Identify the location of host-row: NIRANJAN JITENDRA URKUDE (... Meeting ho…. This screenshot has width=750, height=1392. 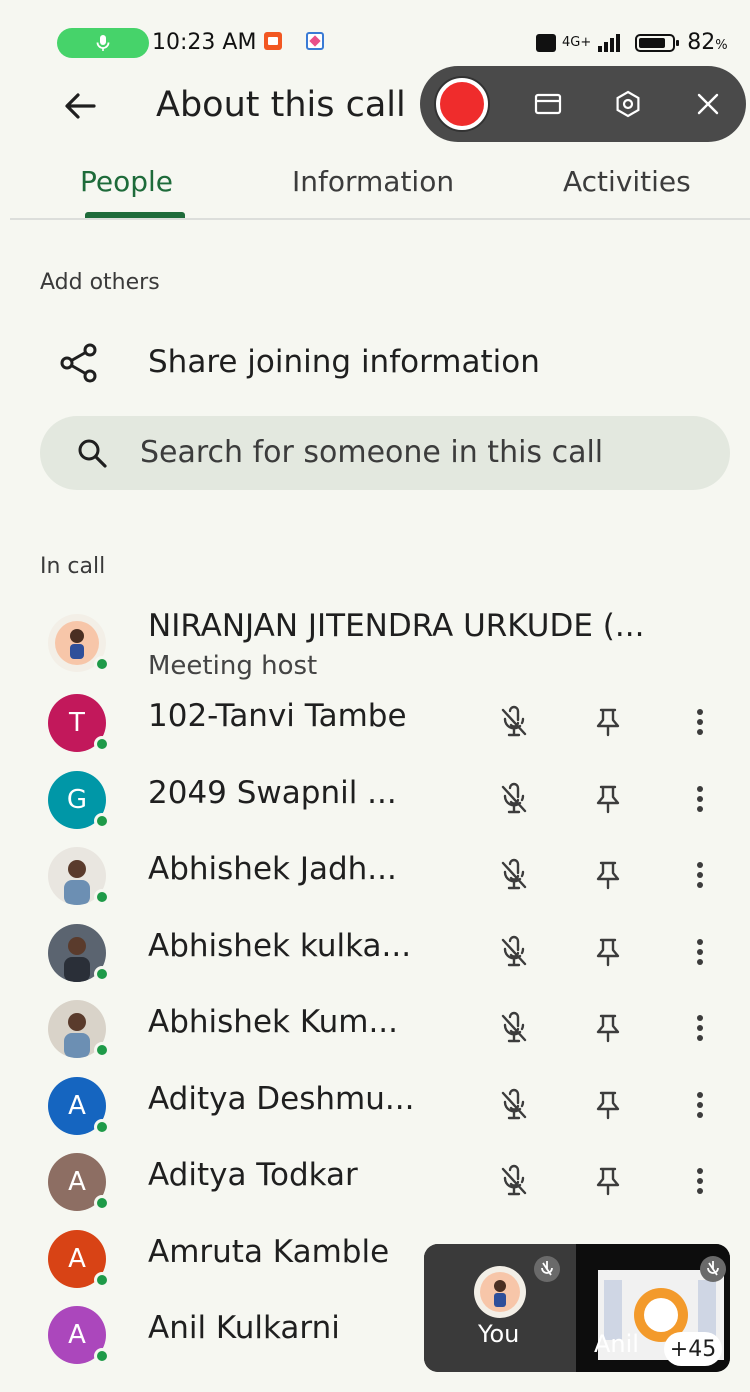
(375, 646).